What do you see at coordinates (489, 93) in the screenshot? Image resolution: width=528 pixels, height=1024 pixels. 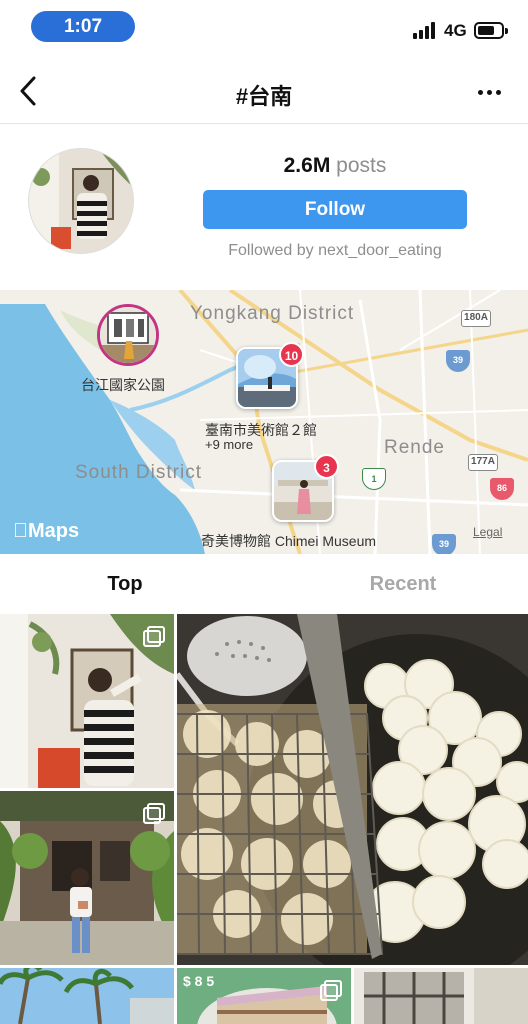 I see `more-horizontal-icon` at bounding box center [489, 93].